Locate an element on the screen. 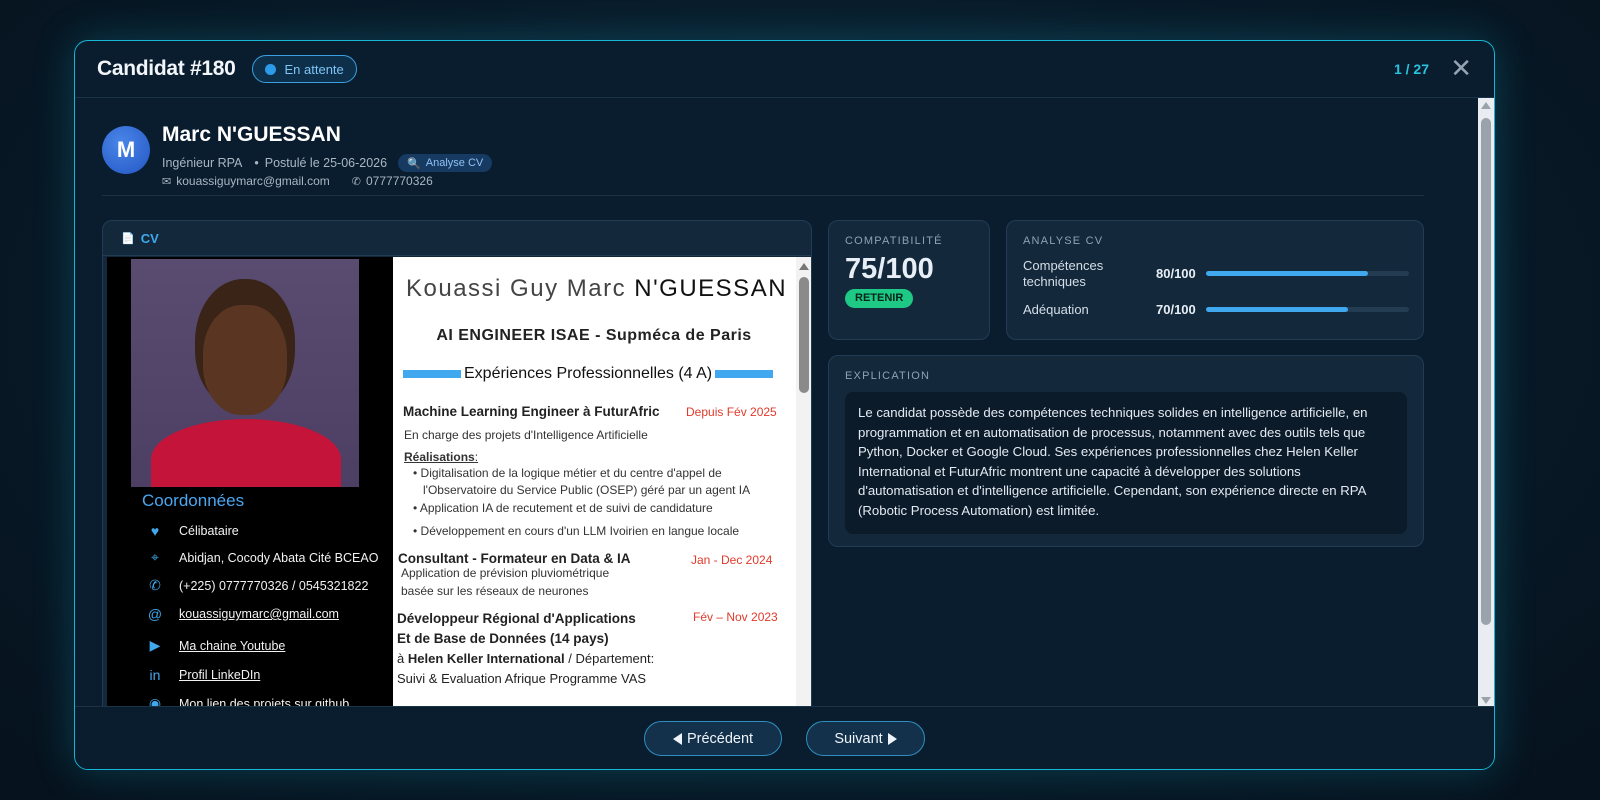 This screenshot has width=1600, height=800. analysis-label: ANALYSE CV is located at coordinates (1063, 241).